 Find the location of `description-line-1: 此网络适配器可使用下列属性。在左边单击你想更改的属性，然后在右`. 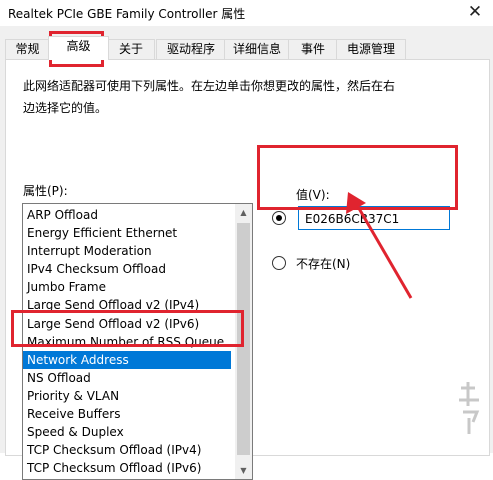

description-line-1: 此网络适配器可使用下列属性。在左边单击你想更改的属性，然后在右 is located at coordinates (209, 86).